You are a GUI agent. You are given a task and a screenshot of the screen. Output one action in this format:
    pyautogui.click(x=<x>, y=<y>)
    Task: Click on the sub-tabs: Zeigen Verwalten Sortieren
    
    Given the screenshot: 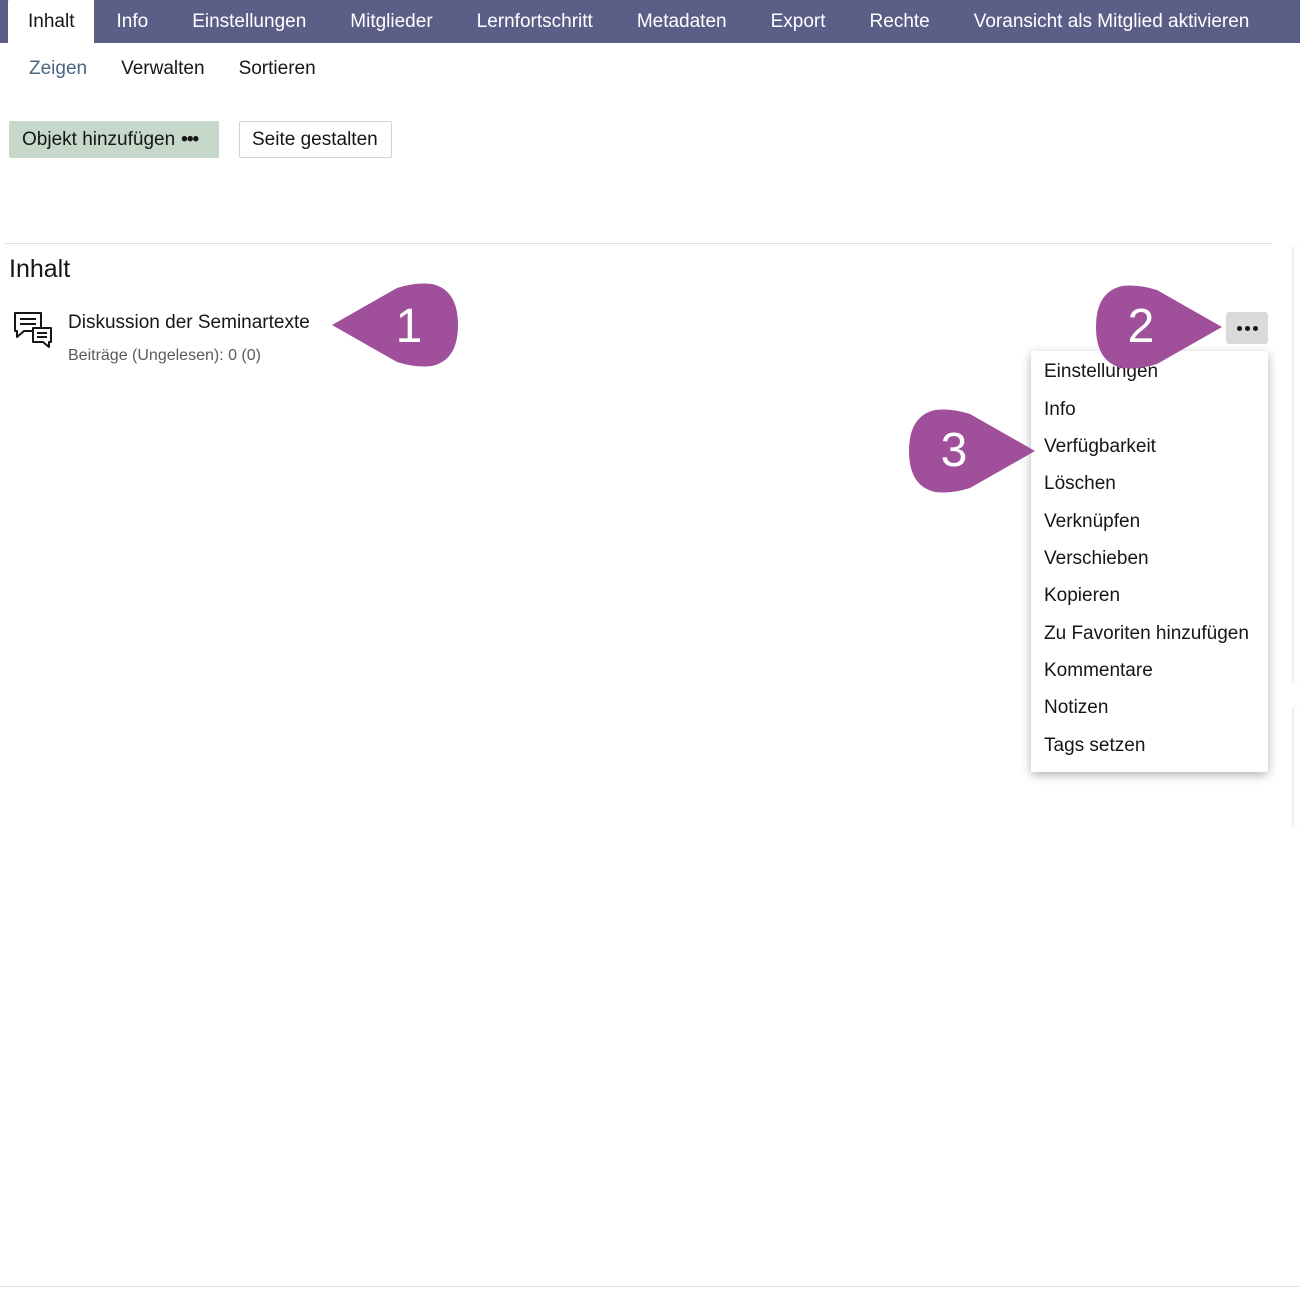 What is the action you would take?
    pyautogui.click(x=172, y=69)
    